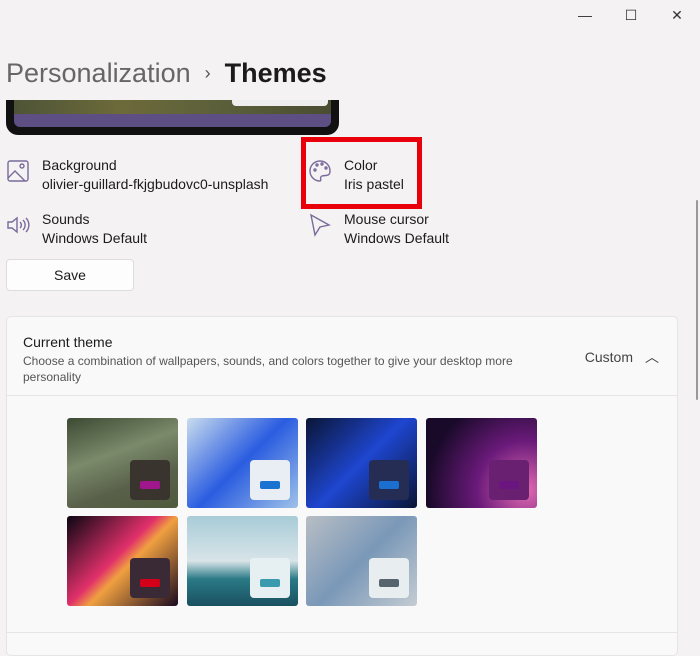  What do you see at coordinates (70, 275) in the screenshot?
I see `save-button: Save` at bounding box center [70, 275].